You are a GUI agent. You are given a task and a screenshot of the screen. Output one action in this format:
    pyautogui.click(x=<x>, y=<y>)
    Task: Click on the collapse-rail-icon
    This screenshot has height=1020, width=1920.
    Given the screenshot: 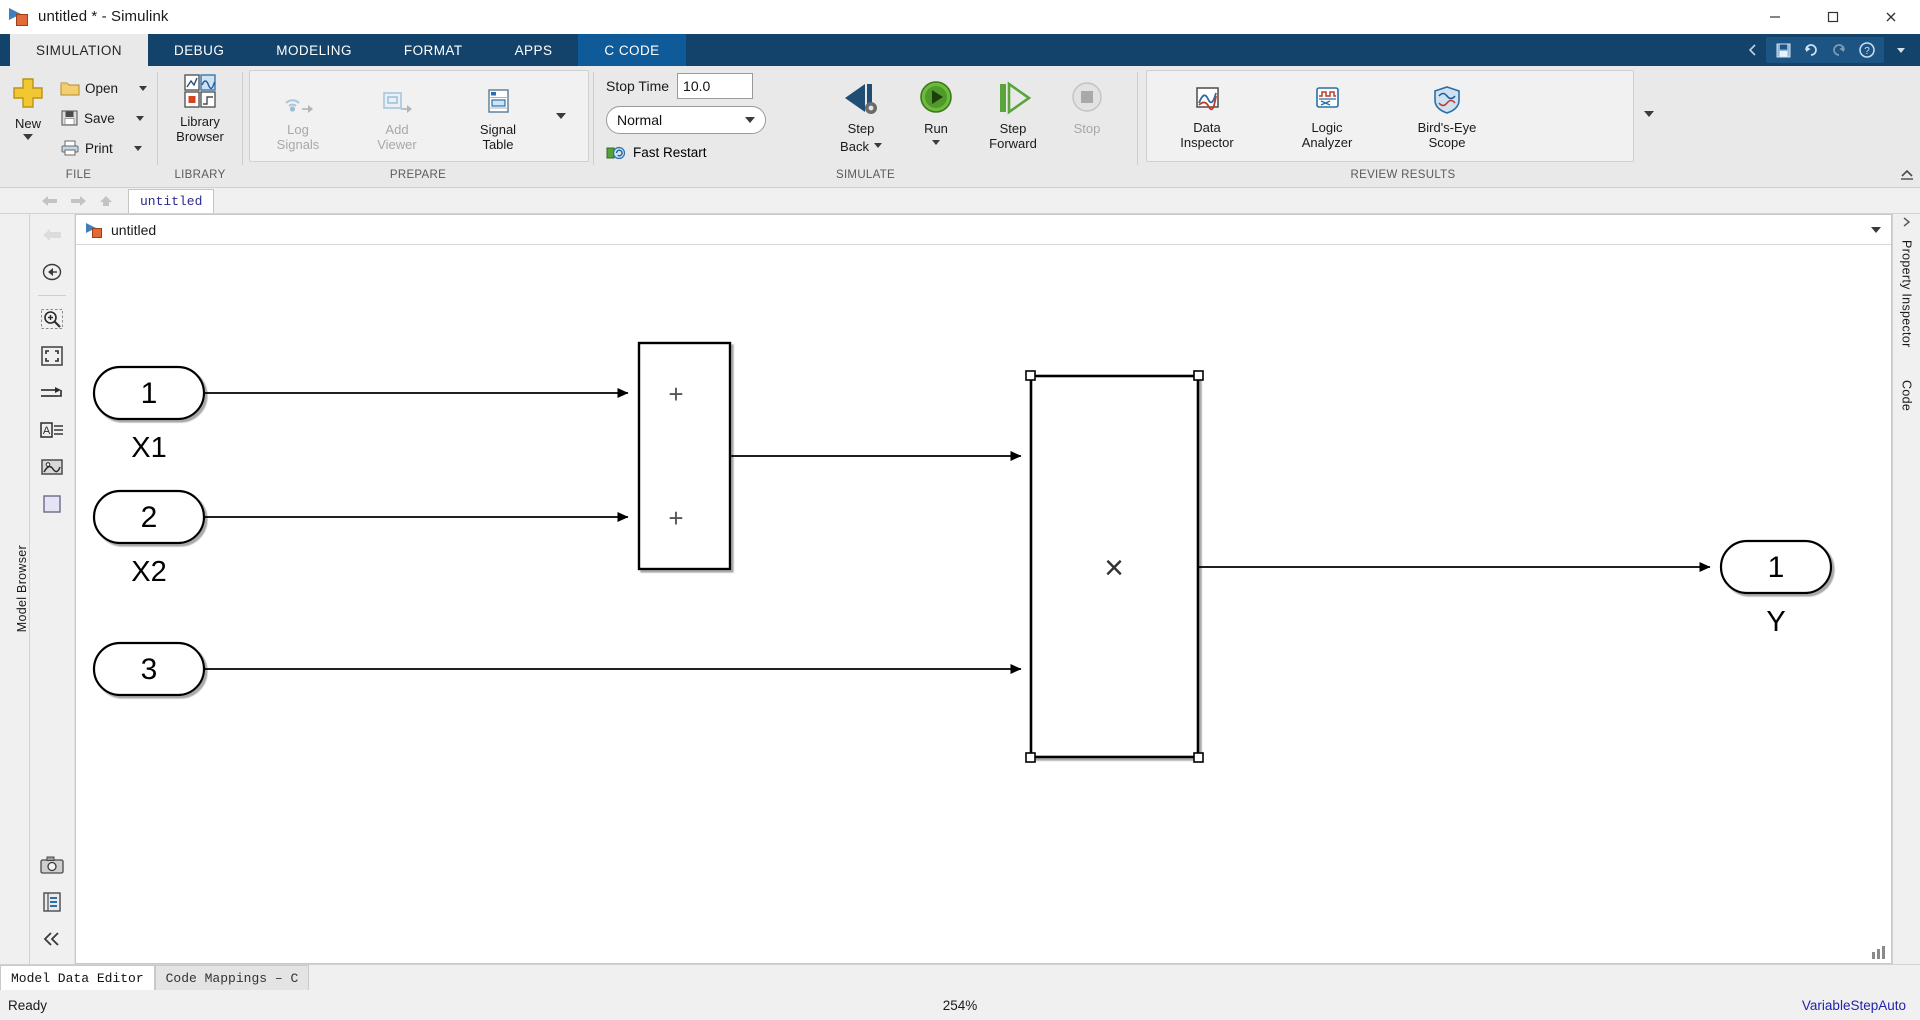 What is the action you would take?
    pyautogui.click(x=52, y=939)
    